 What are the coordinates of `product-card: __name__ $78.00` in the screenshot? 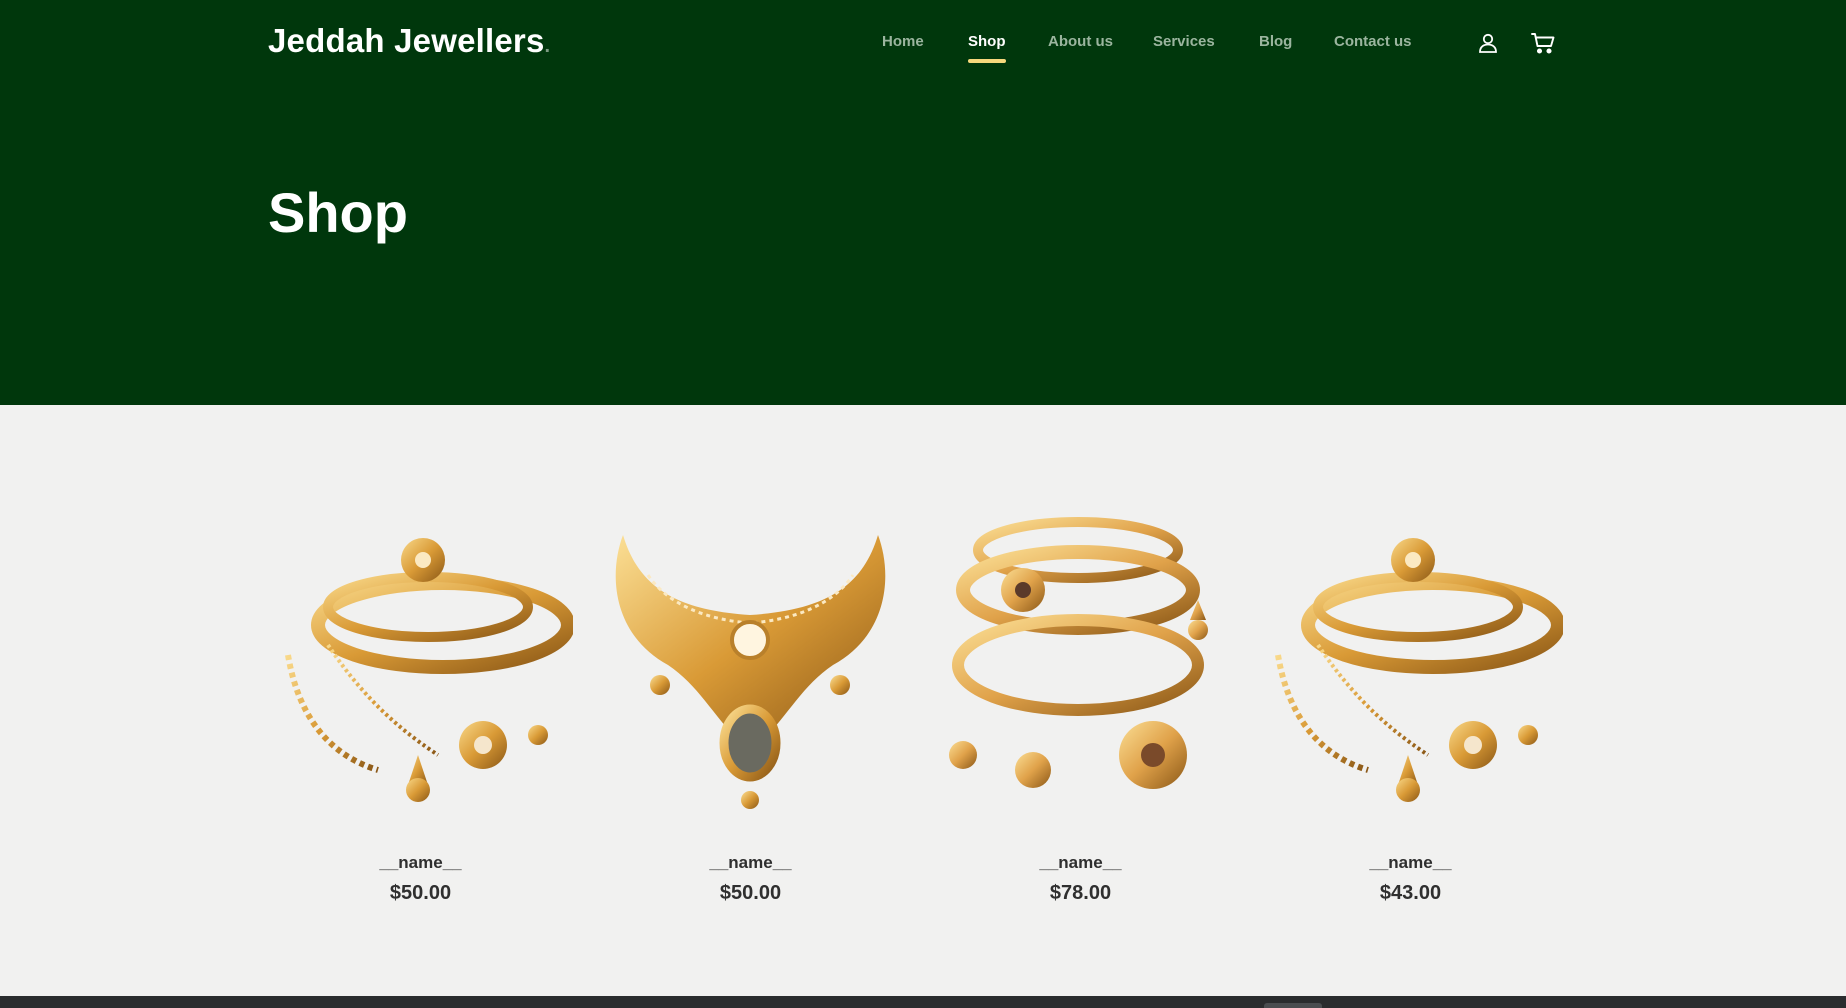 It's located at (1080, 715).